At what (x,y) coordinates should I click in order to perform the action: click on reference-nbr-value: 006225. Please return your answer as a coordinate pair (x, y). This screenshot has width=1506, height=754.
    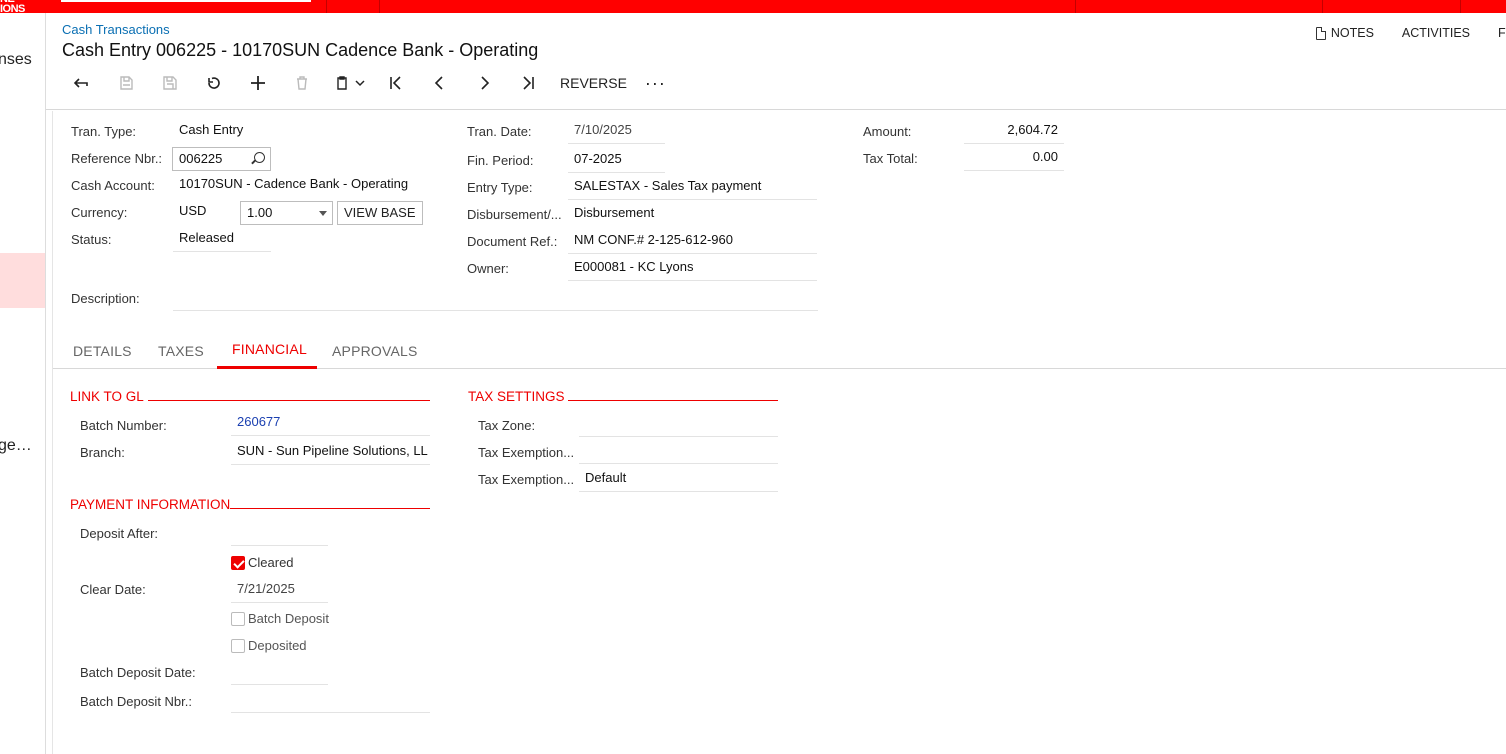
    Looking at the image, I should click on (201, 158).